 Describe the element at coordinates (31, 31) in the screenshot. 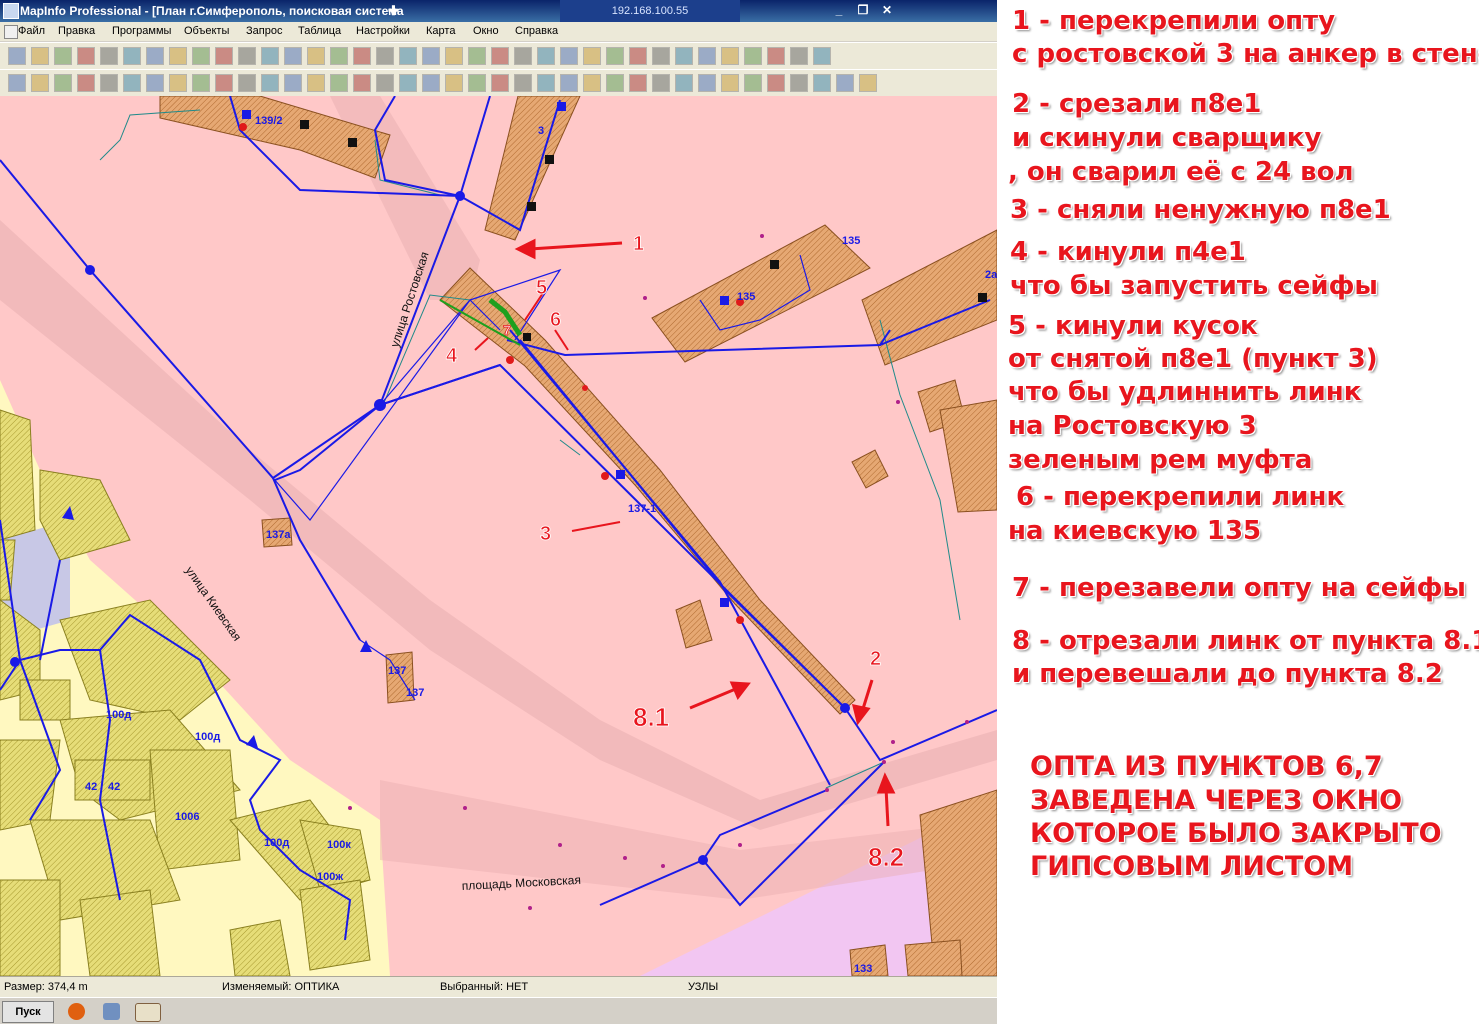

I see `menu-file: Файл` at that location.